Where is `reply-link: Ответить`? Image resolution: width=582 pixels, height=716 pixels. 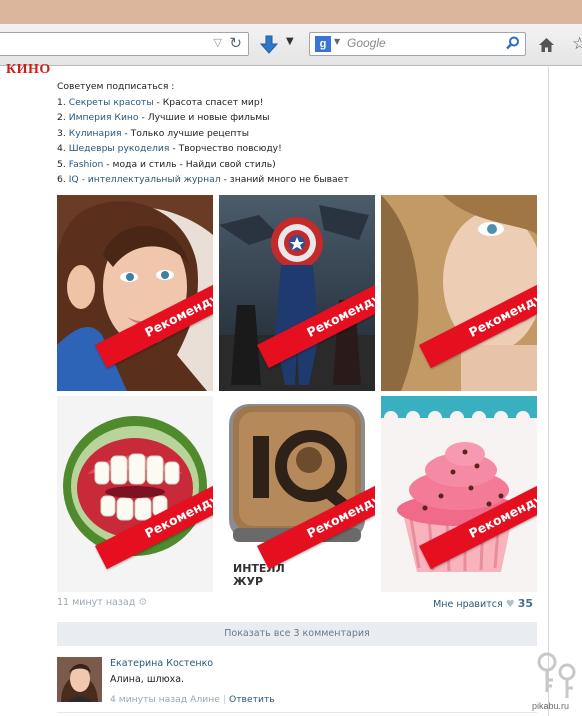 reply-link: Ответить is located at coordinates (252, 699).